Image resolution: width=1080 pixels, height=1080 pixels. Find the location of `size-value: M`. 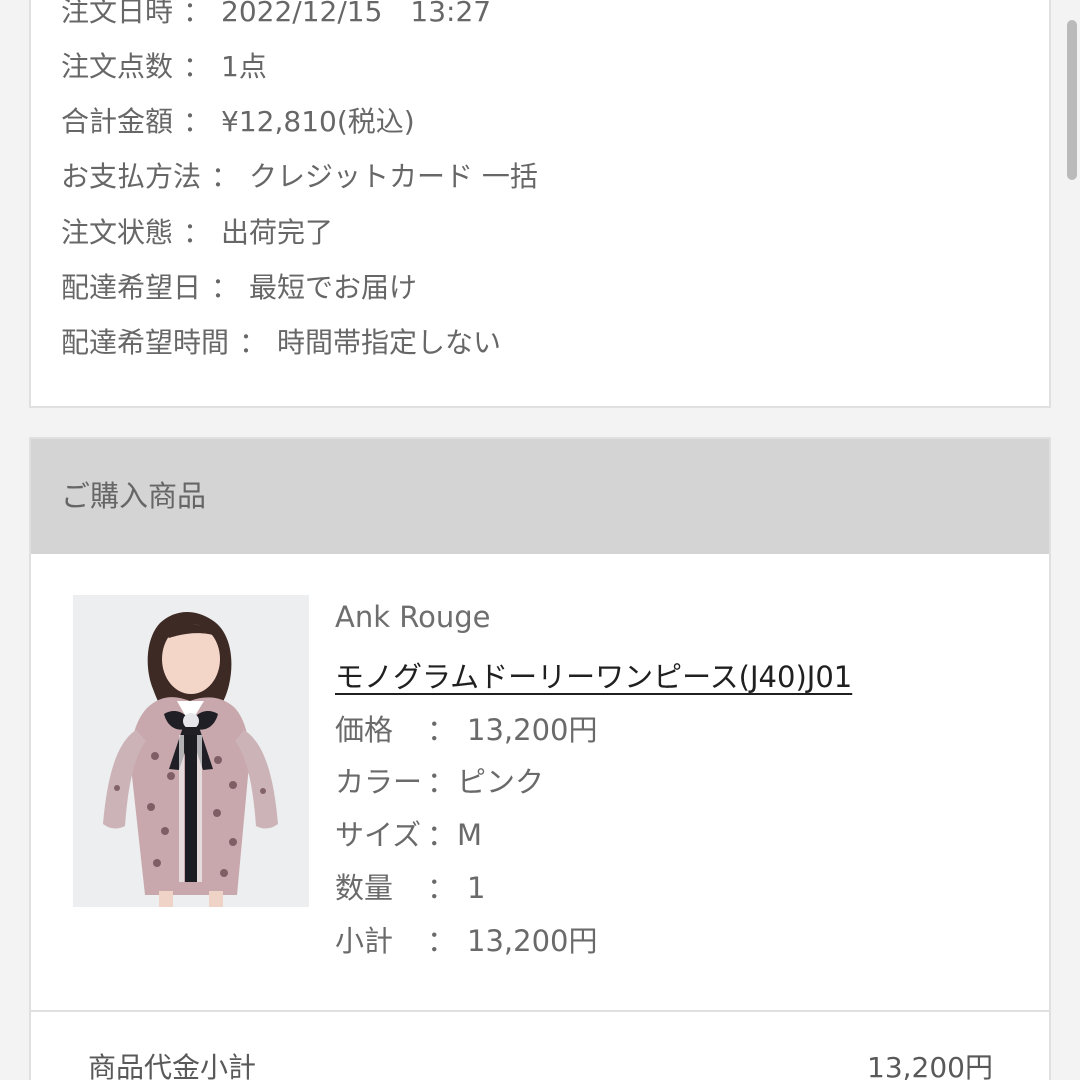

size-value: M is located at coordinates (470, 835).